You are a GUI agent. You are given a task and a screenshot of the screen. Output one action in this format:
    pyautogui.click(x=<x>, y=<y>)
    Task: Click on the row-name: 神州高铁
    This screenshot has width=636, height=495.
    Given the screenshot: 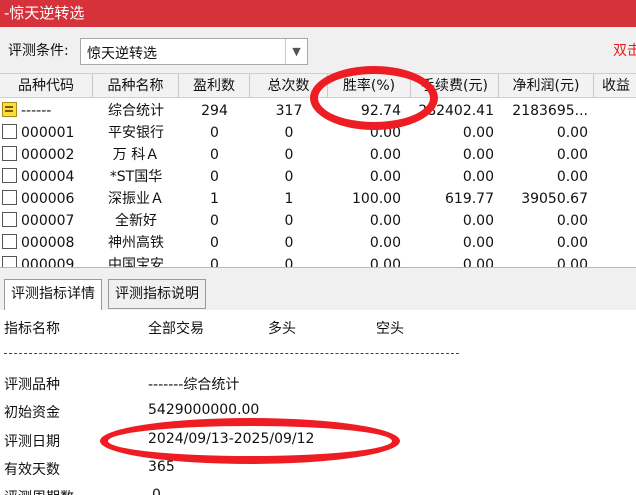 What is the action you would take?
    pyautogui.click(x=136, y=243)
    